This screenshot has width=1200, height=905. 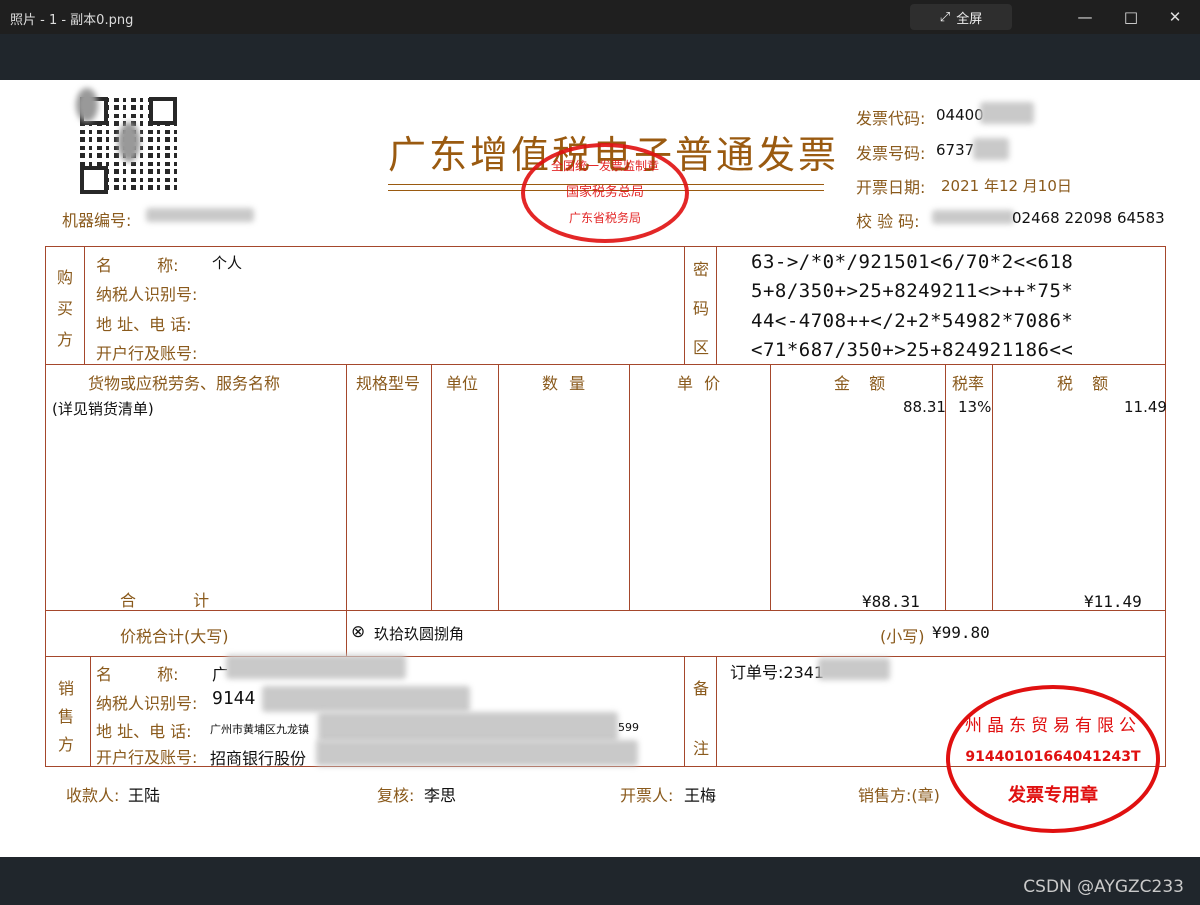 What do you see at coordinates (147, 757) in the screenshot?
I see `seller-bank-label: 开户行及账号:` at bounding box center [147, 757].